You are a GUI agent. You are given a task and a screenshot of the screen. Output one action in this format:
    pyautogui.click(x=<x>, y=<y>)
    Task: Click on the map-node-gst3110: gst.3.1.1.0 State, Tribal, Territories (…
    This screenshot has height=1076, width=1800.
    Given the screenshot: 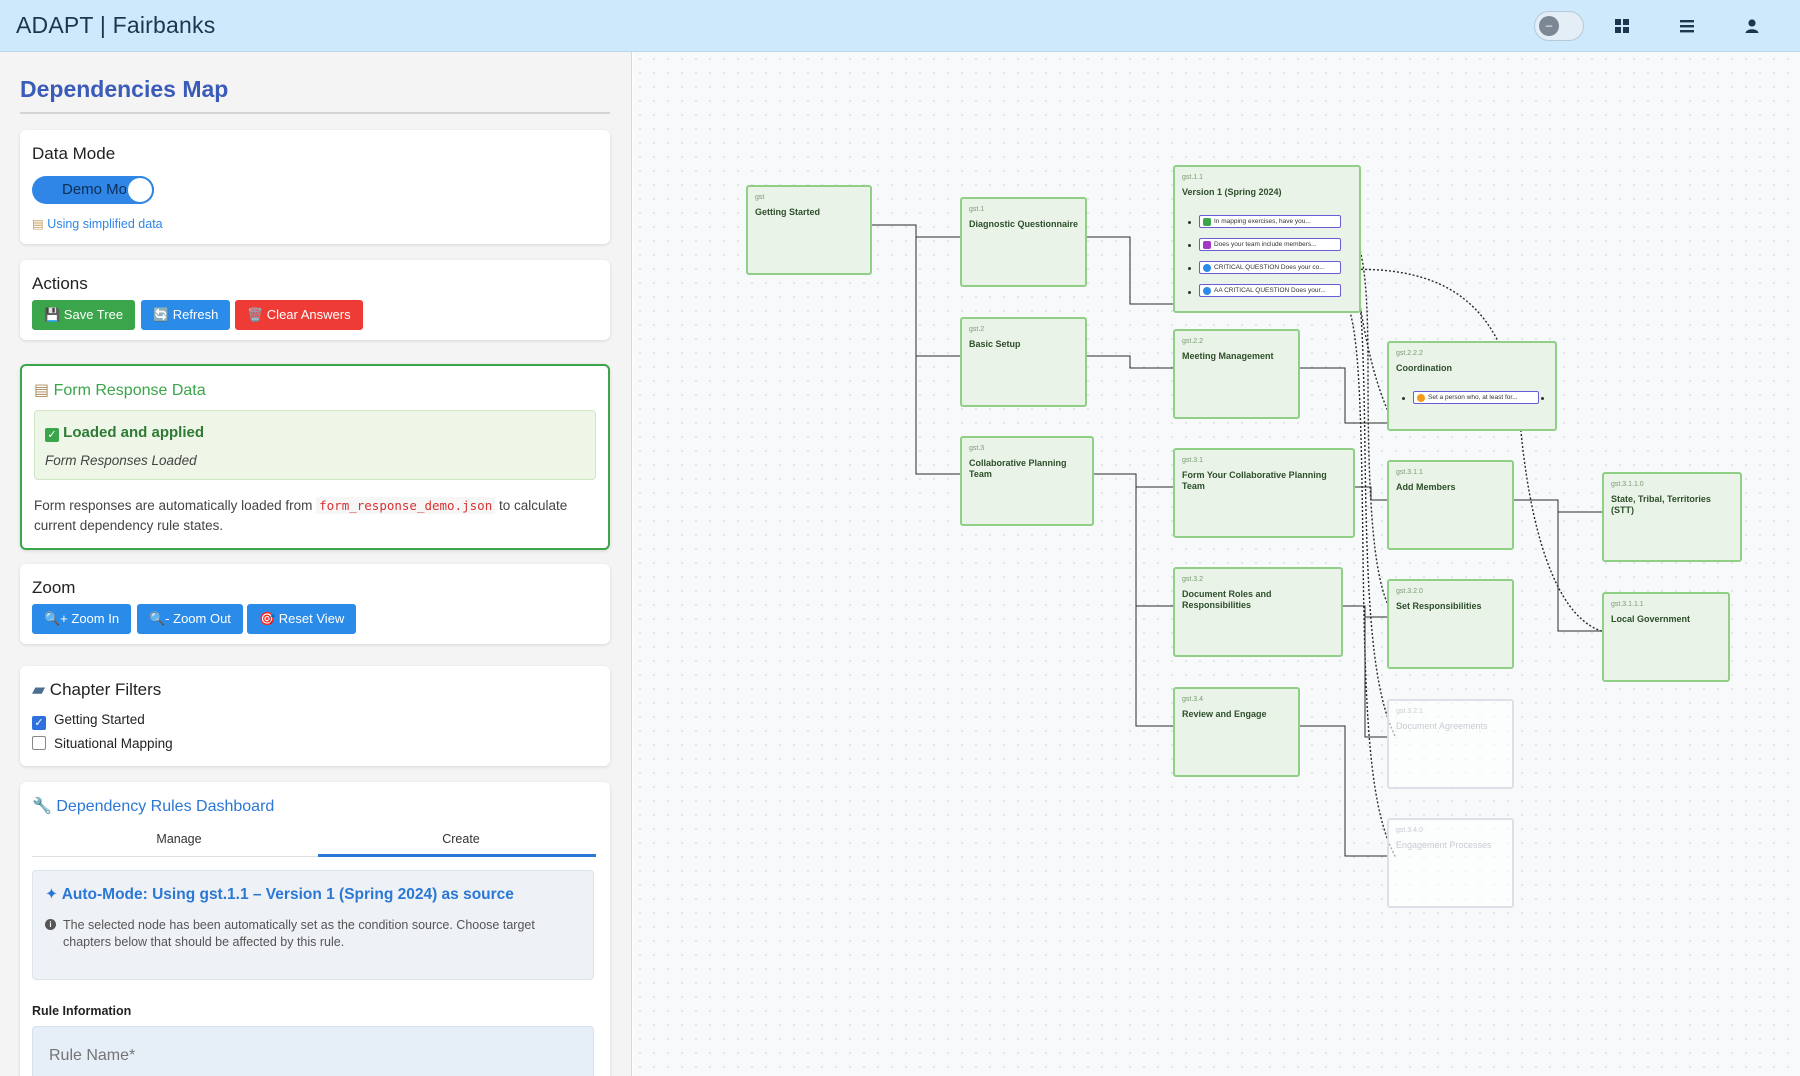 What is the action you would take?
    pyautogui.click(x=1672, y=517)
    